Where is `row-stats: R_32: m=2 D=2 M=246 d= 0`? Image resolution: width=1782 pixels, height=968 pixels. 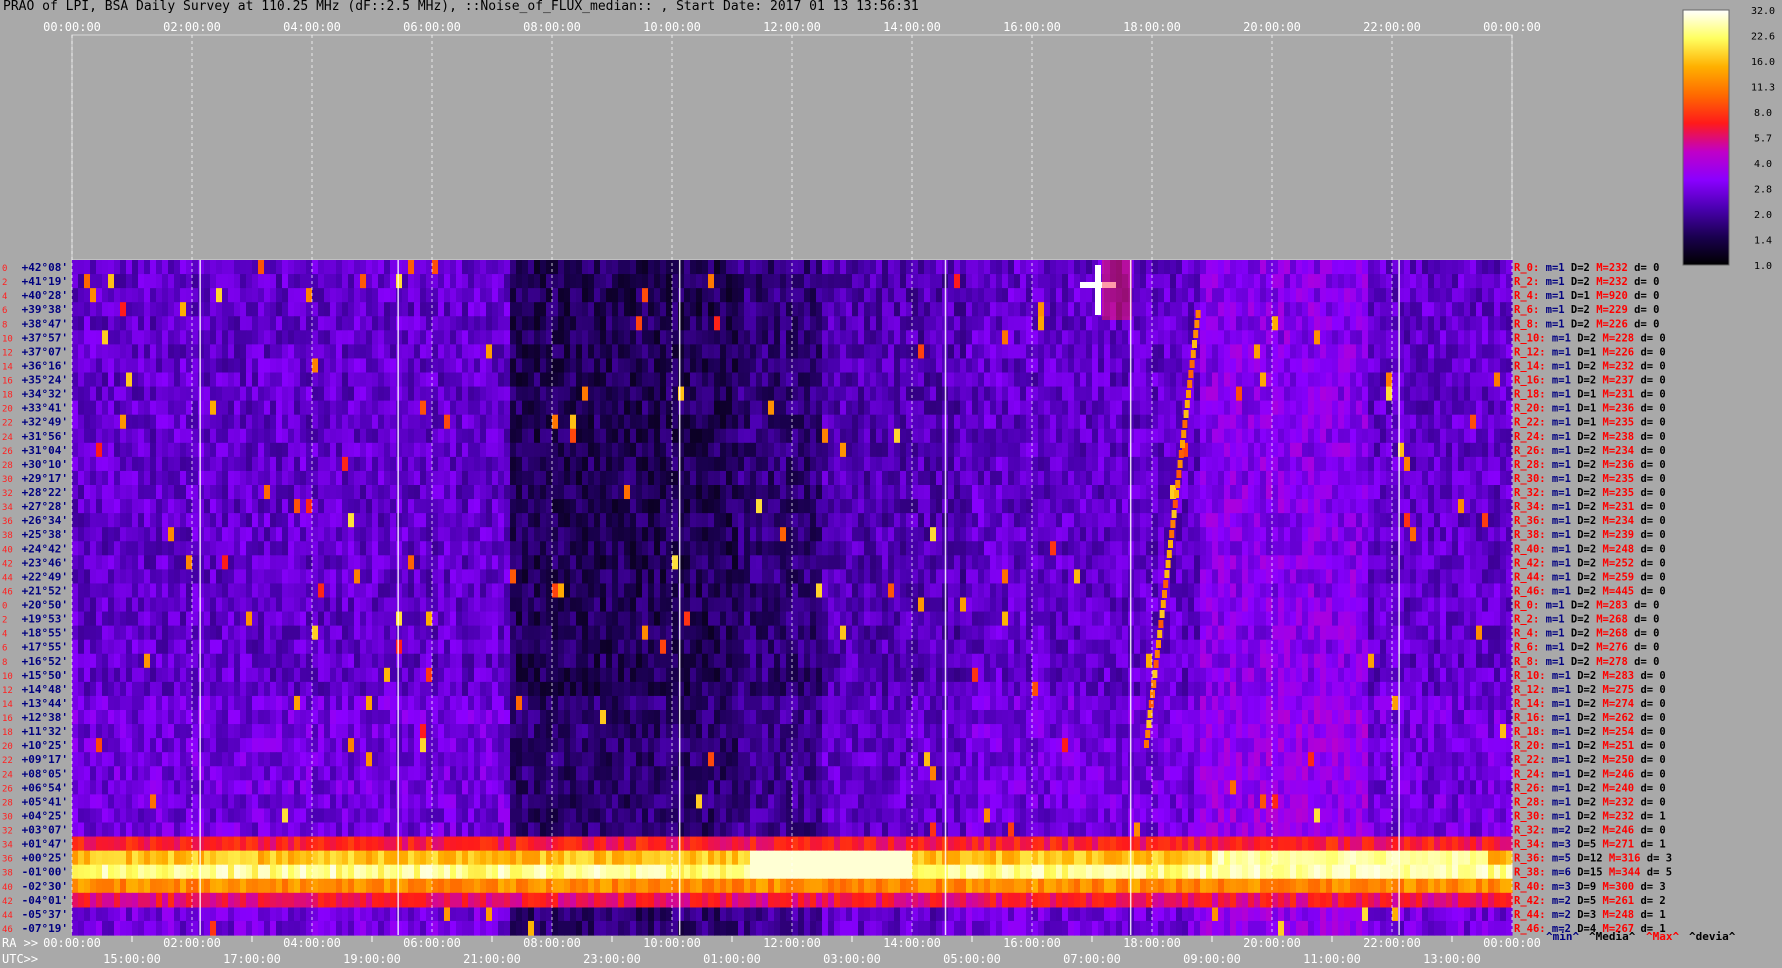 row-stats: R_32: m=2 D=2 M=246 d= 0 is located at coordinates (1590, 831).